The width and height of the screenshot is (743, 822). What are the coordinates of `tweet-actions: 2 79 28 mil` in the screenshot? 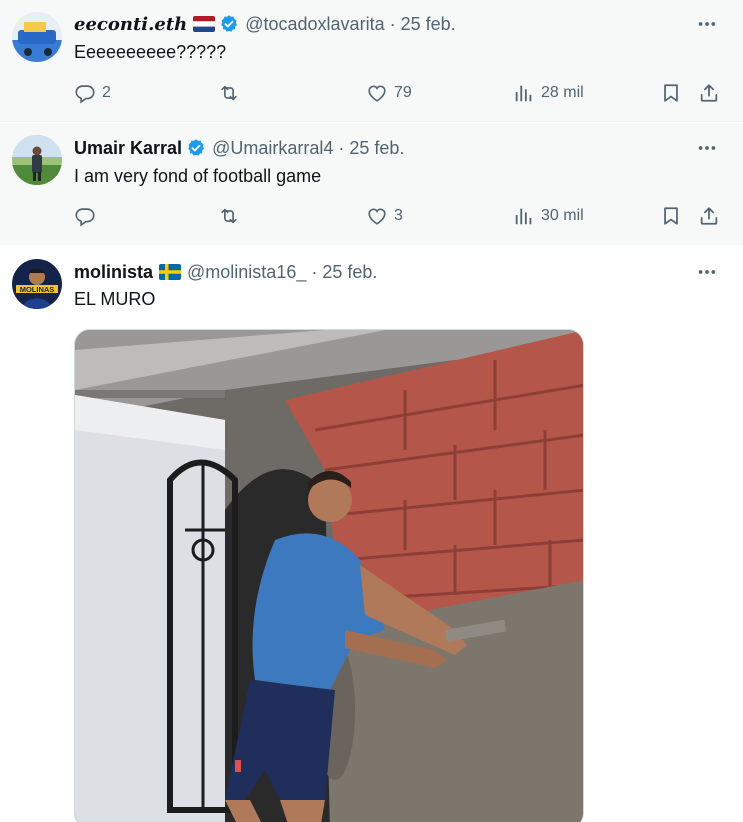 It's located at (395, 93).